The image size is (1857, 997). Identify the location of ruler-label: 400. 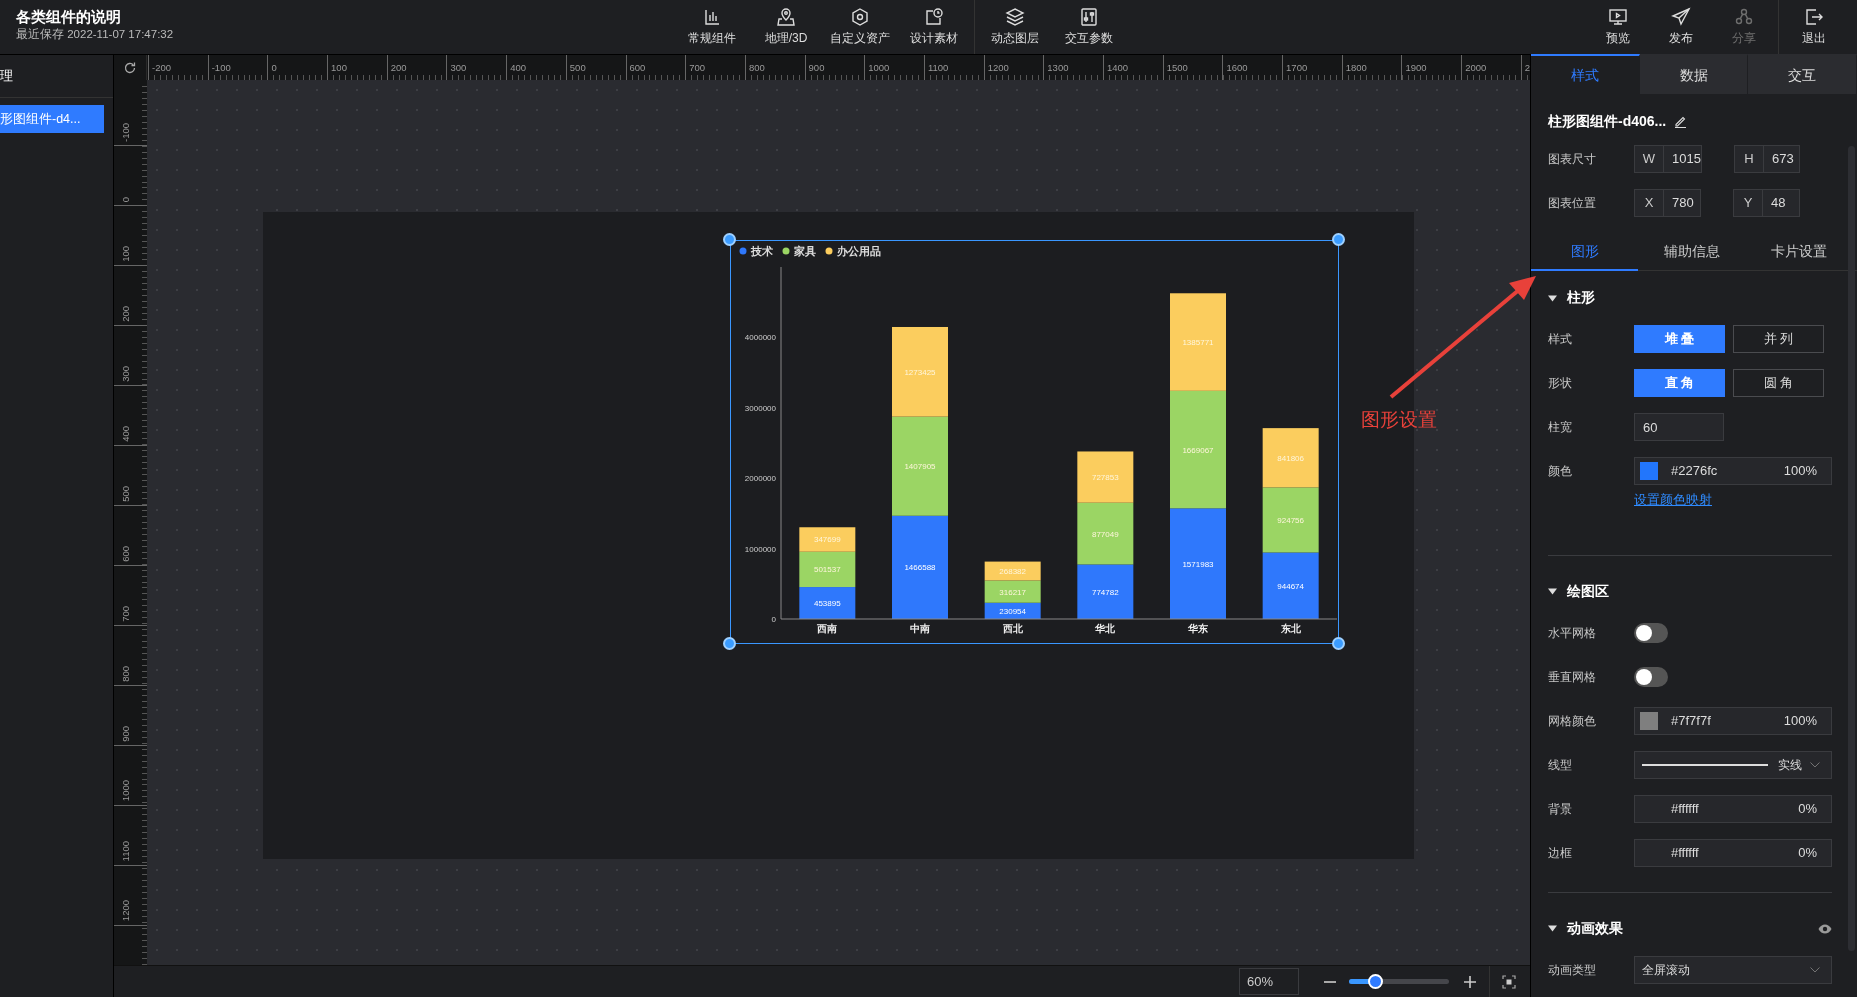
(125, 433).